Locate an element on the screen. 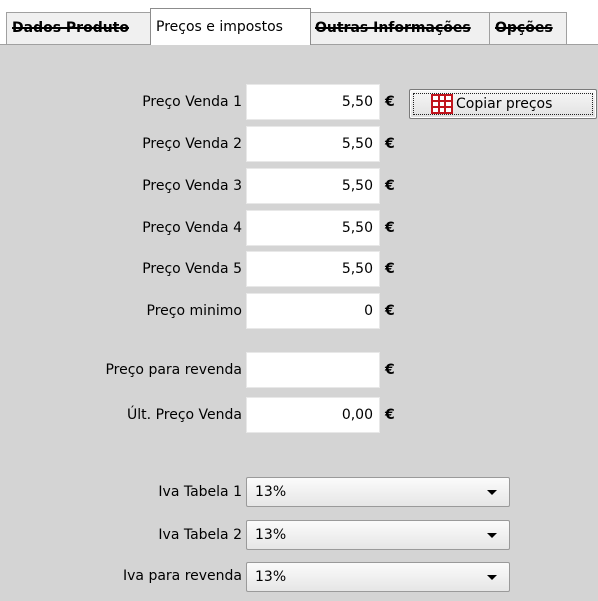  resale-price-label: Preço para revenda is located at coordinates (173, 370).